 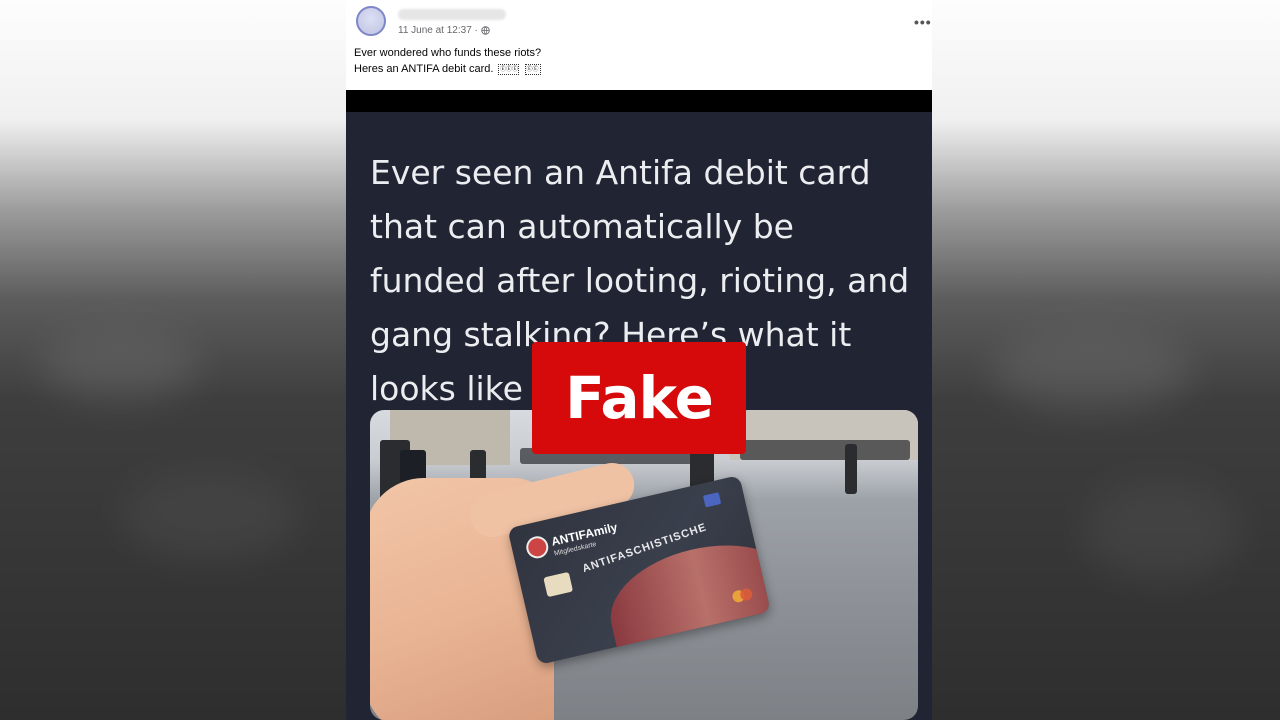 What do you see at coordinates (620, 172) in the screenshot?
I see `tweet-line: Ever seen an Antifa debit card` at bounding box center [620, 172].